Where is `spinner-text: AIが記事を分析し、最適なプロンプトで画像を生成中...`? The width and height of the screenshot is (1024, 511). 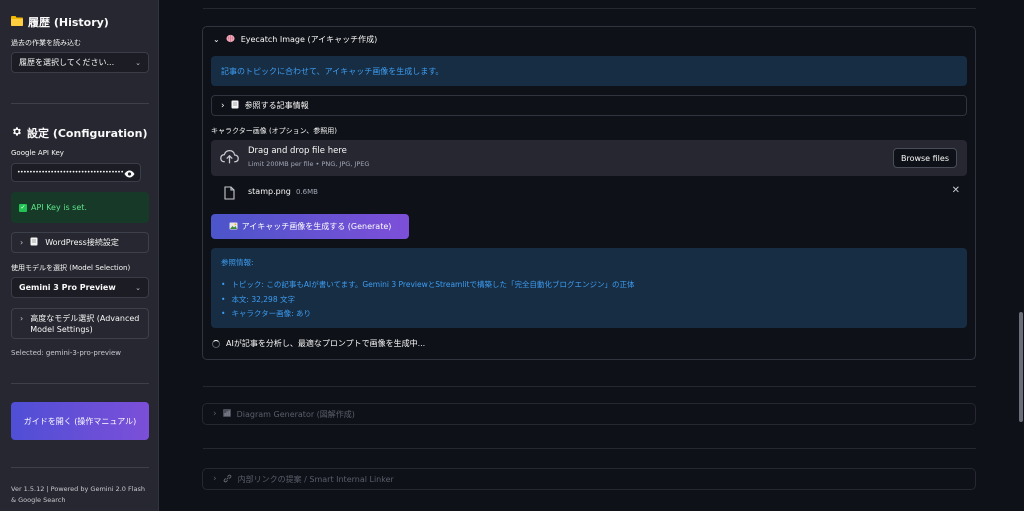 spinner-text: AIが記事を分析し、最適なプロンプトで画像を生成中... is located at coordinates (326, 343).